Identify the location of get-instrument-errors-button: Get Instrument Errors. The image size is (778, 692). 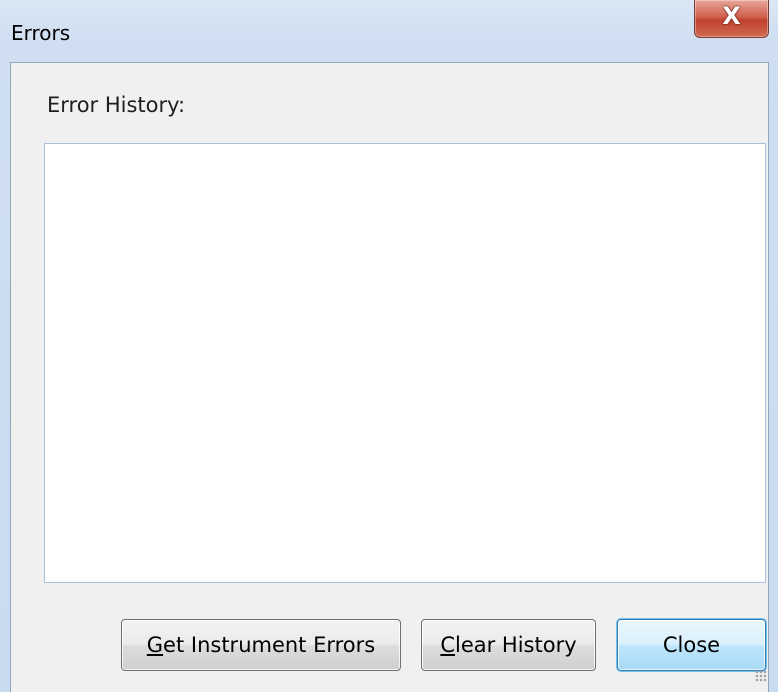
(261, 645).